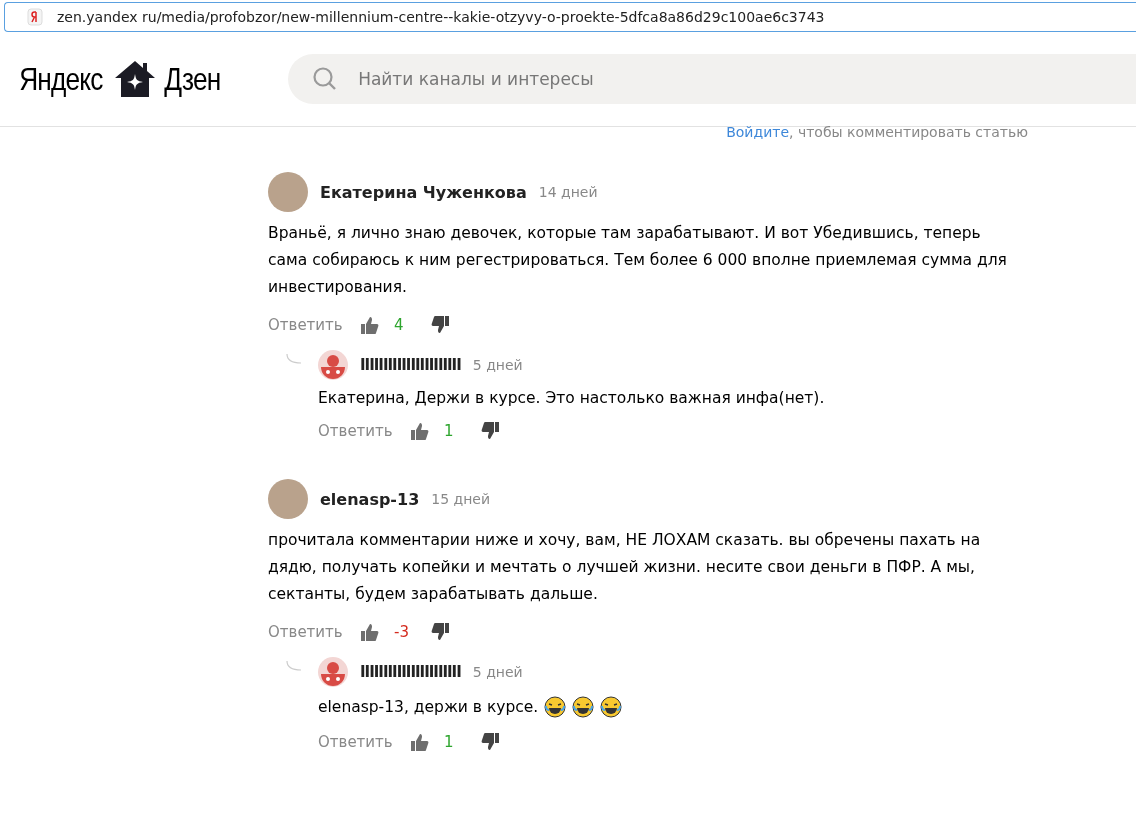 The height and width of the screenshot is (818, 1136). Describe the element at coordinates (402, 632) in the screenshot. I see `vote-count: -3` at that location.